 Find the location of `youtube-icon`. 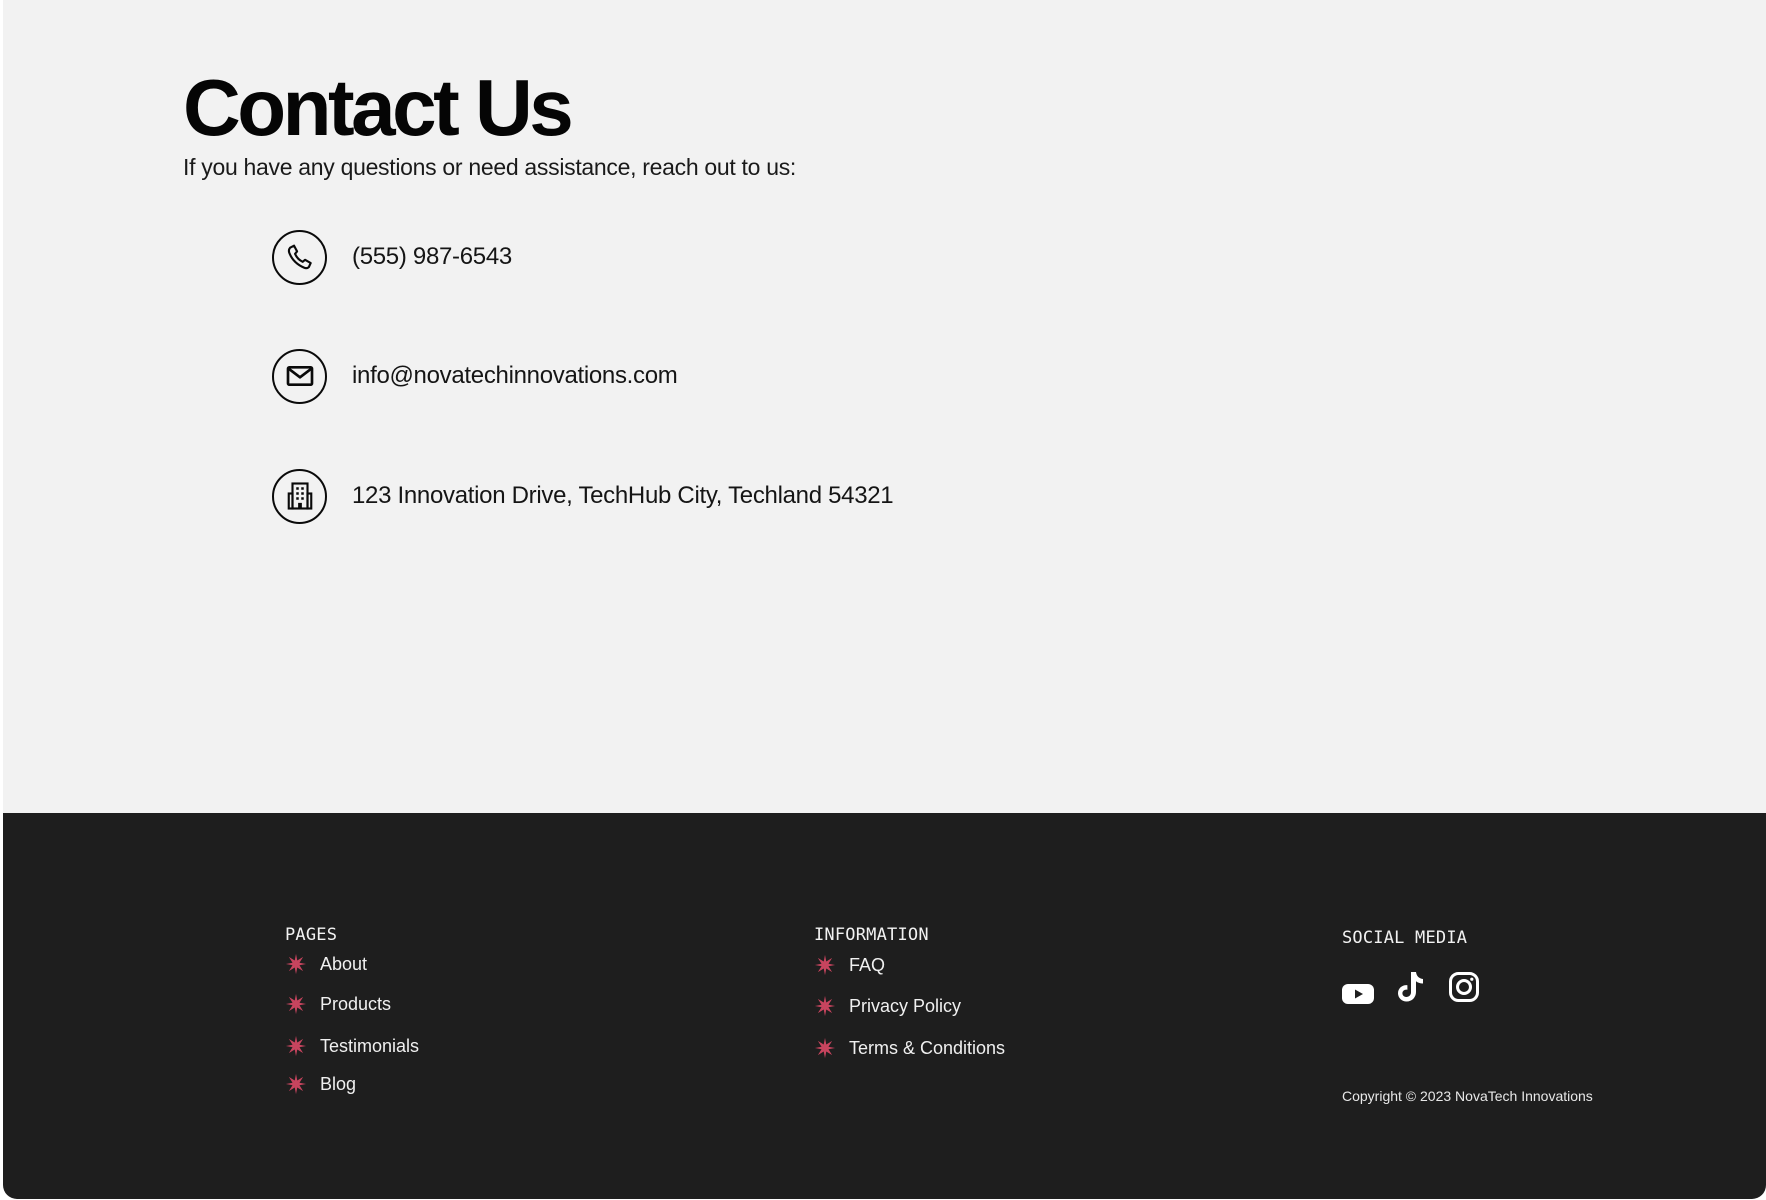

youtube-icon is located at coordinates (1358, 994).